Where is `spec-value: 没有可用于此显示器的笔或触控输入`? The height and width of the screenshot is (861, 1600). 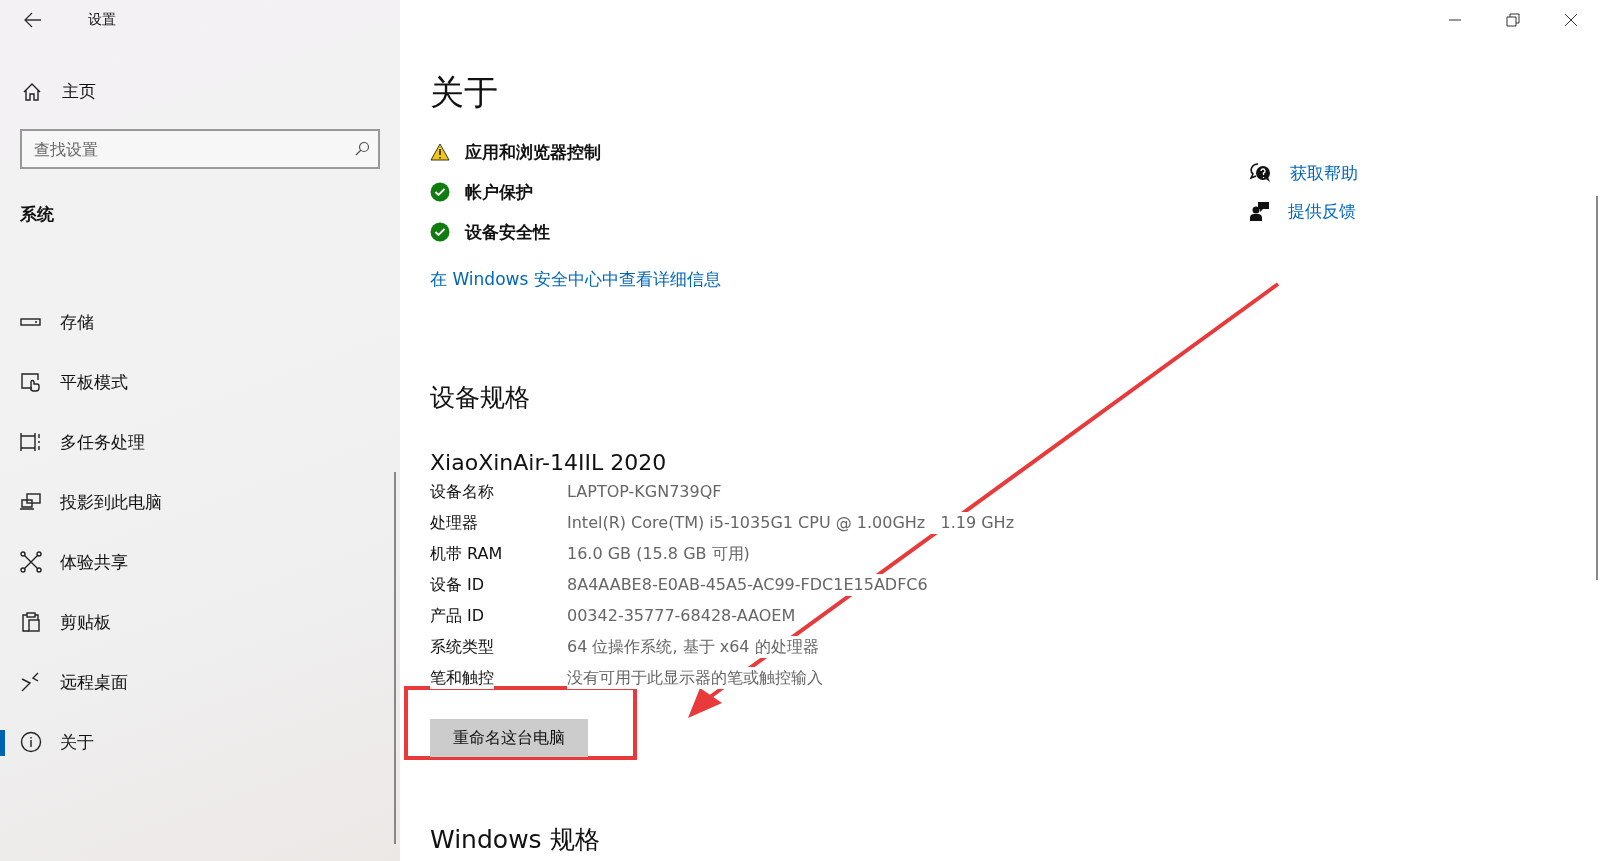
spec-value: 没有可用于此显示器的笔或触控输入 is located at coordinates (695, 678).